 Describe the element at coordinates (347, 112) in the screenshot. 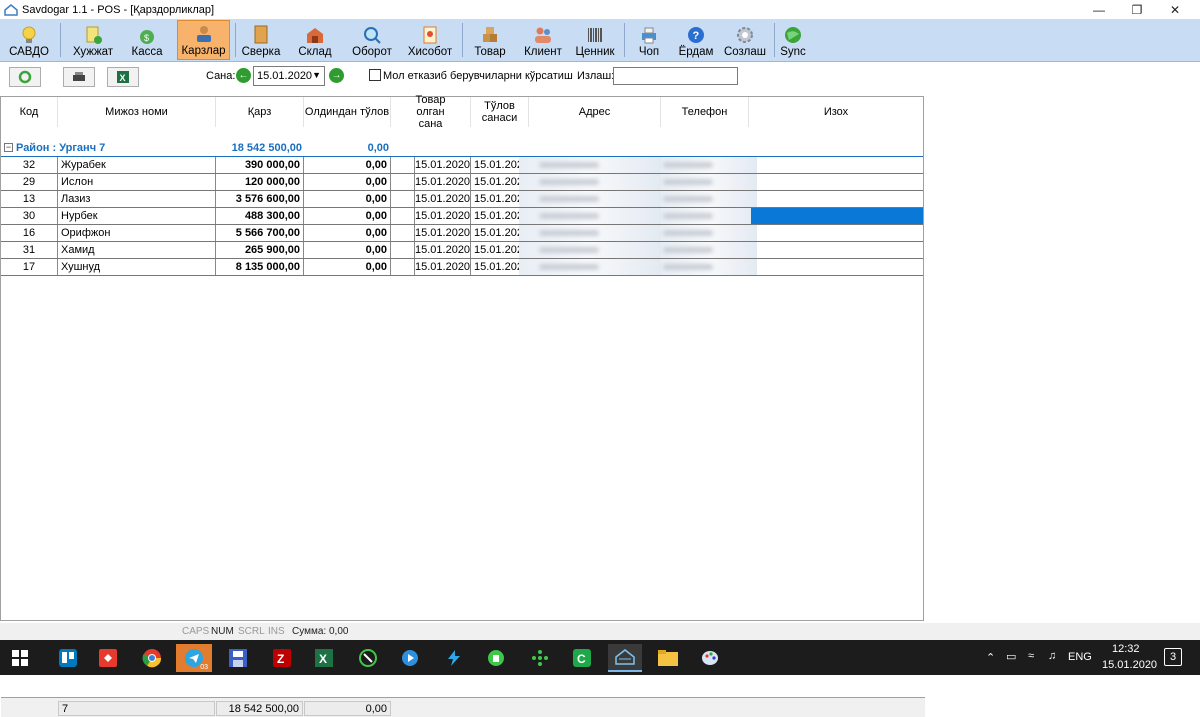

I see `col-prepaid: Олдиндан тўлов` at that location.